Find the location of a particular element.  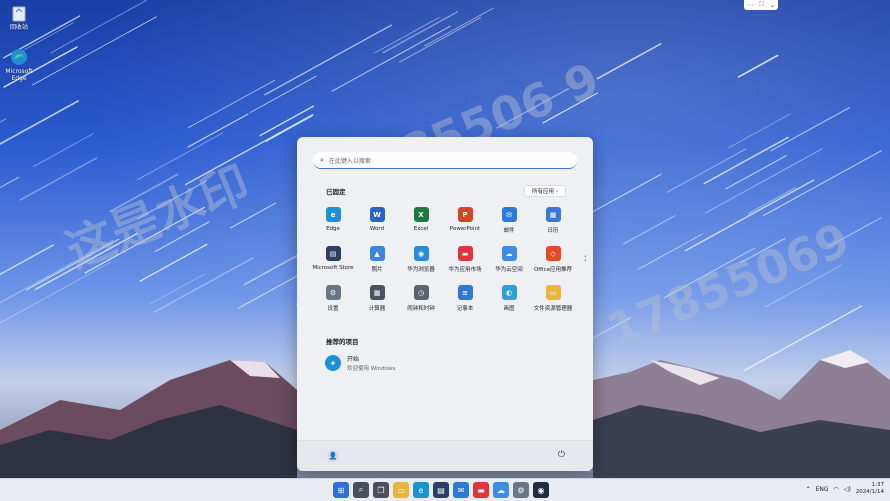

pinned-app: e Edge is located at coordinates (333, 224).